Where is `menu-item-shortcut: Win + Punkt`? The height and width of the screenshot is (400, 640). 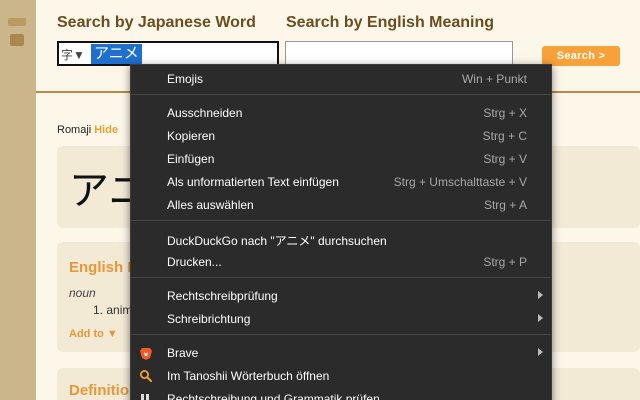 menu-item-shortcut: Win + Punkt is located at coordinates (494, 79).